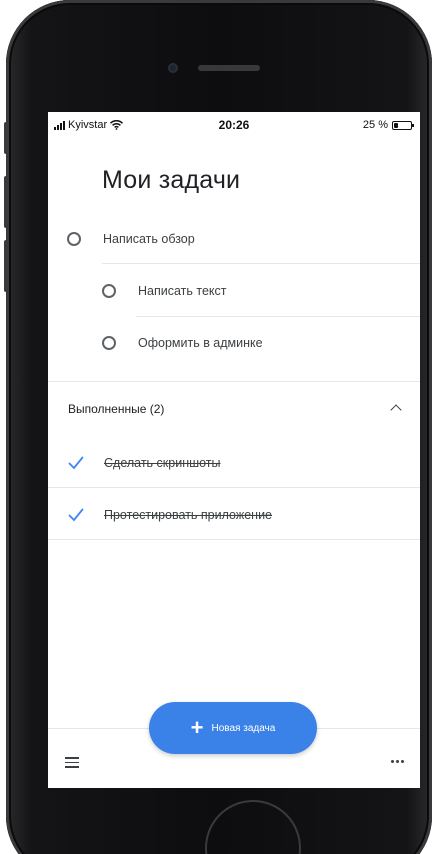  I want to click on mute-switch, so click(6, 138).